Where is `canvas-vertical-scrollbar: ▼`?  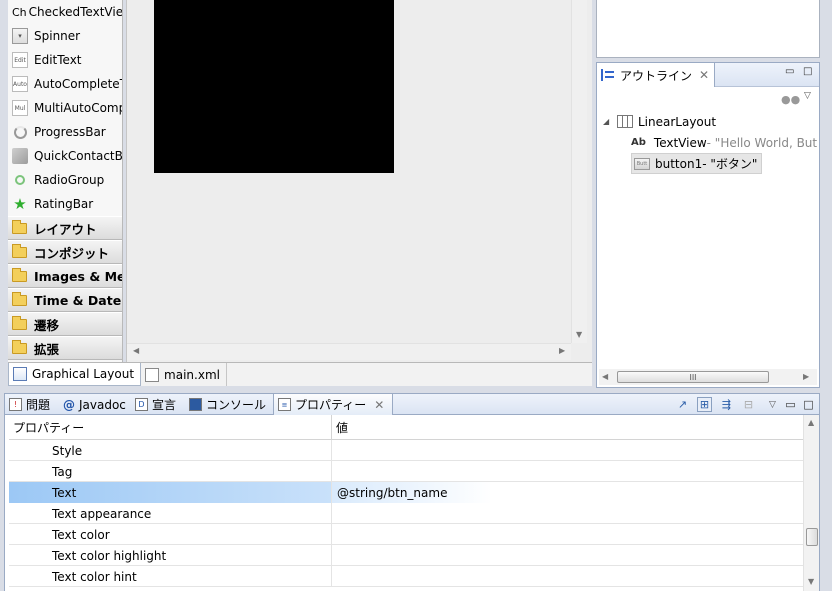 canvas-vertical-scrollbar: ▼ is located at coordinates (579, 171).